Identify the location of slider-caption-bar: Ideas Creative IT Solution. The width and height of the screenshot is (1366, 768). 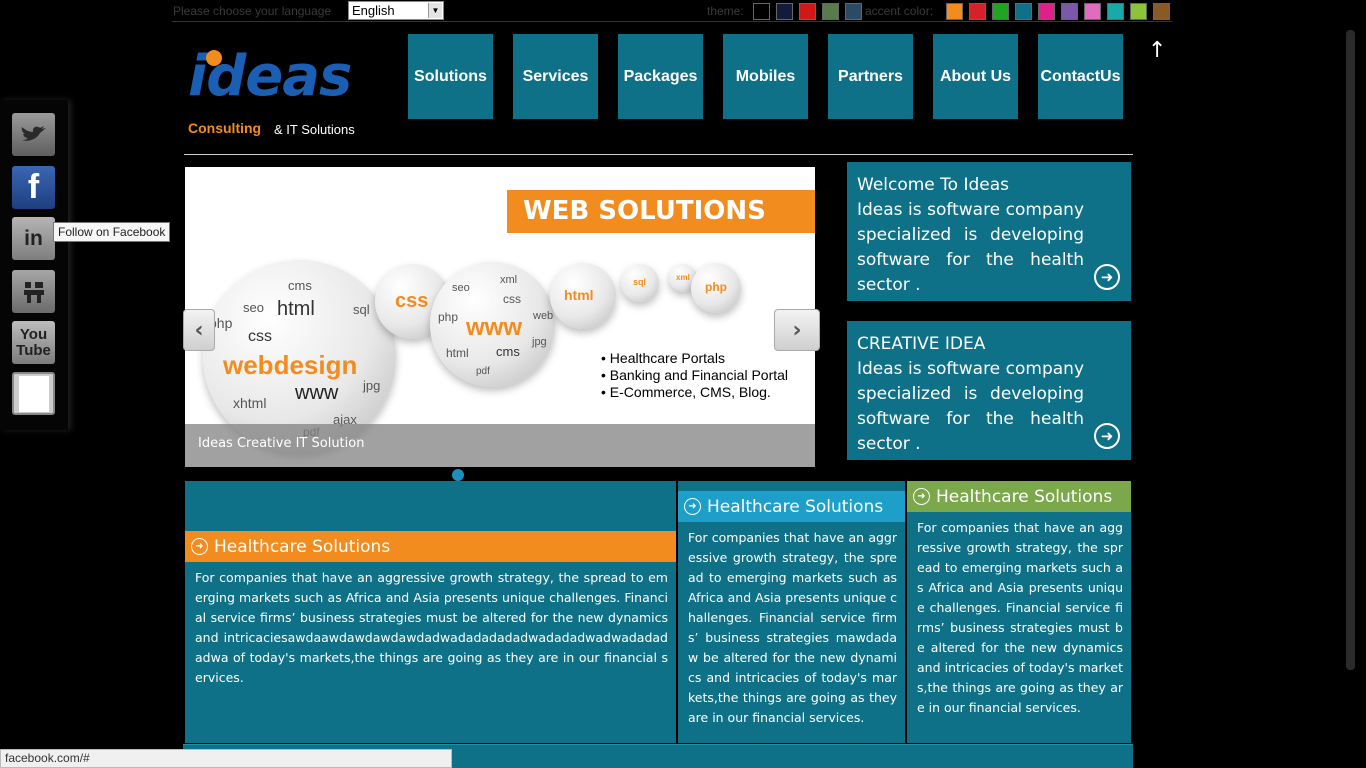
(500, 445).